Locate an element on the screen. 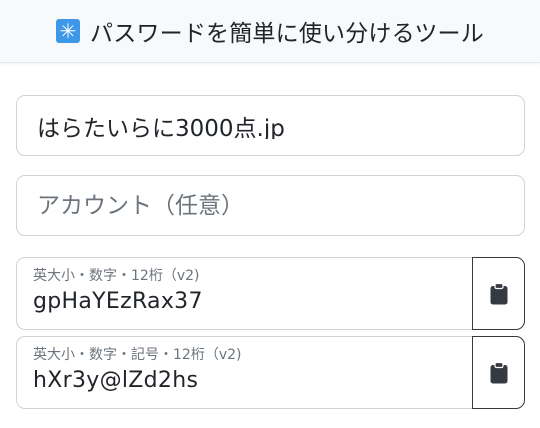  account-field is located at coordinates (270, 205).